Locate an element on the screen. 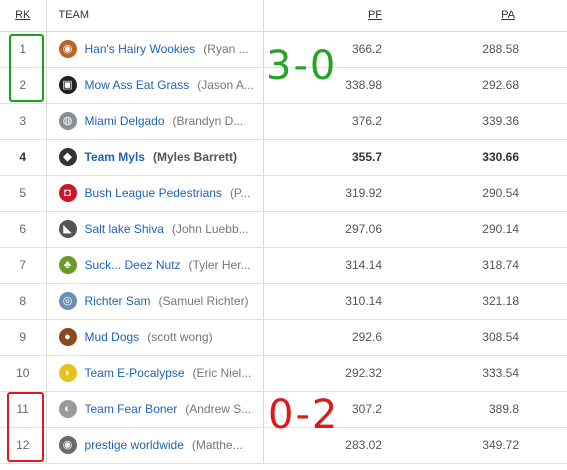  header-points-against: PA is located at coordinates (481, 16).